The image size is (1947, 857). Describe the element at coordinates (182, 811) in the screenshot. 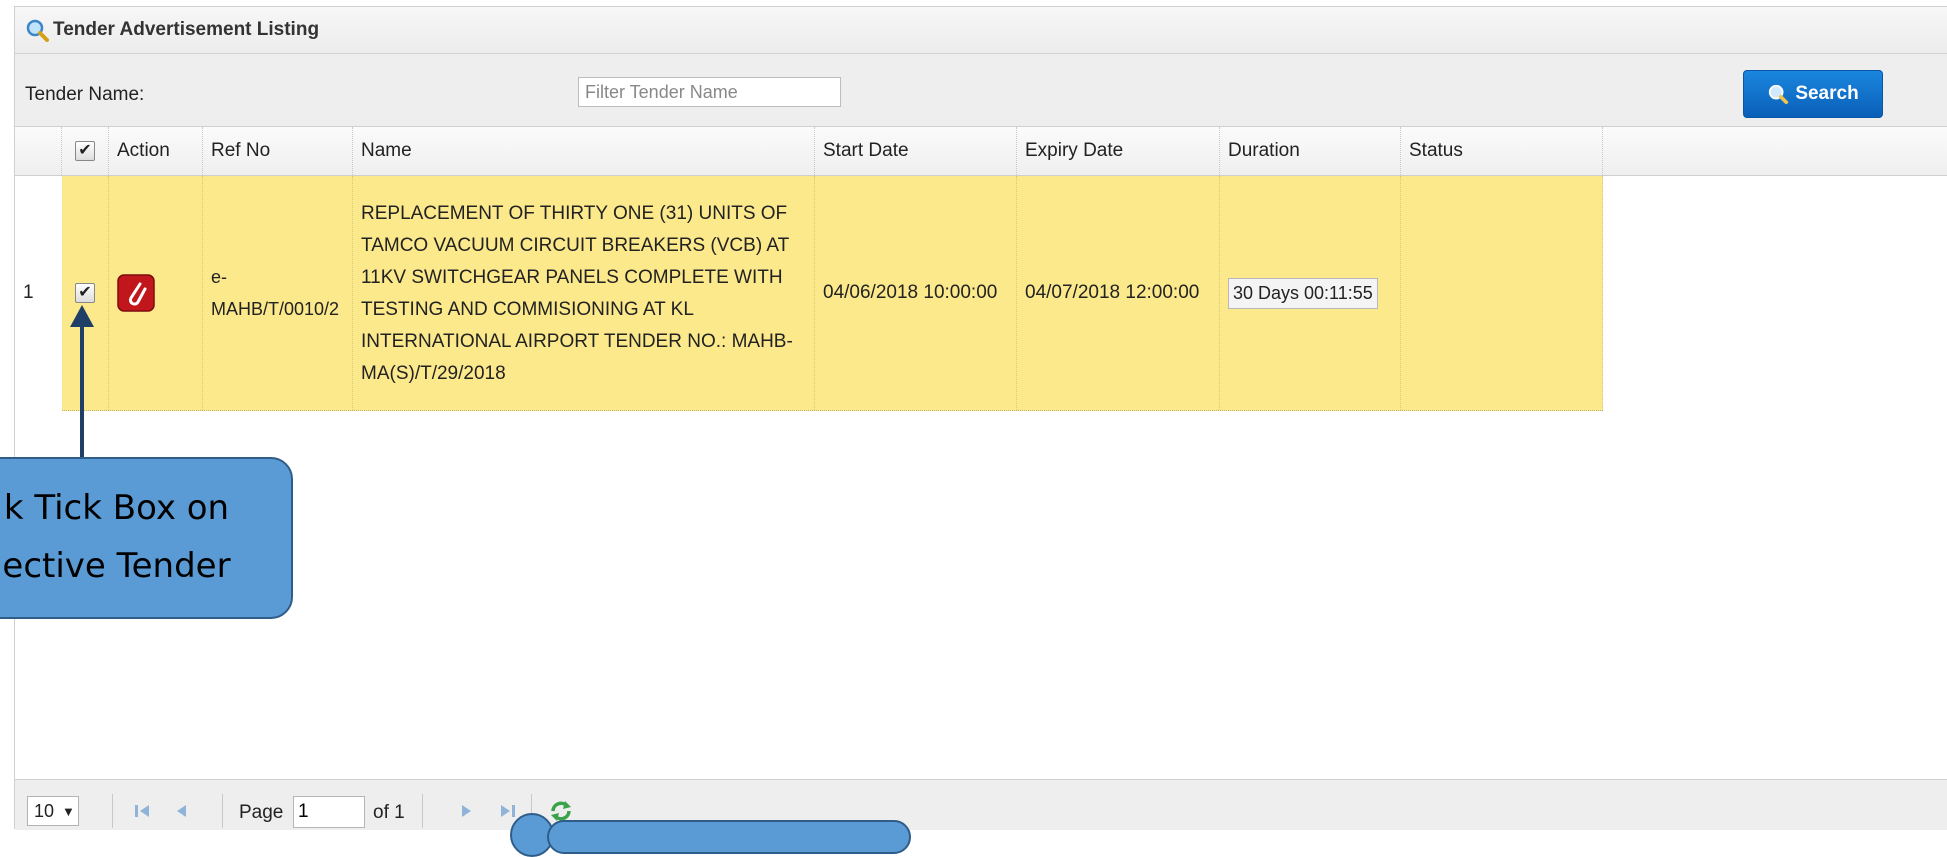

I see `prev-page-icon` at that location.